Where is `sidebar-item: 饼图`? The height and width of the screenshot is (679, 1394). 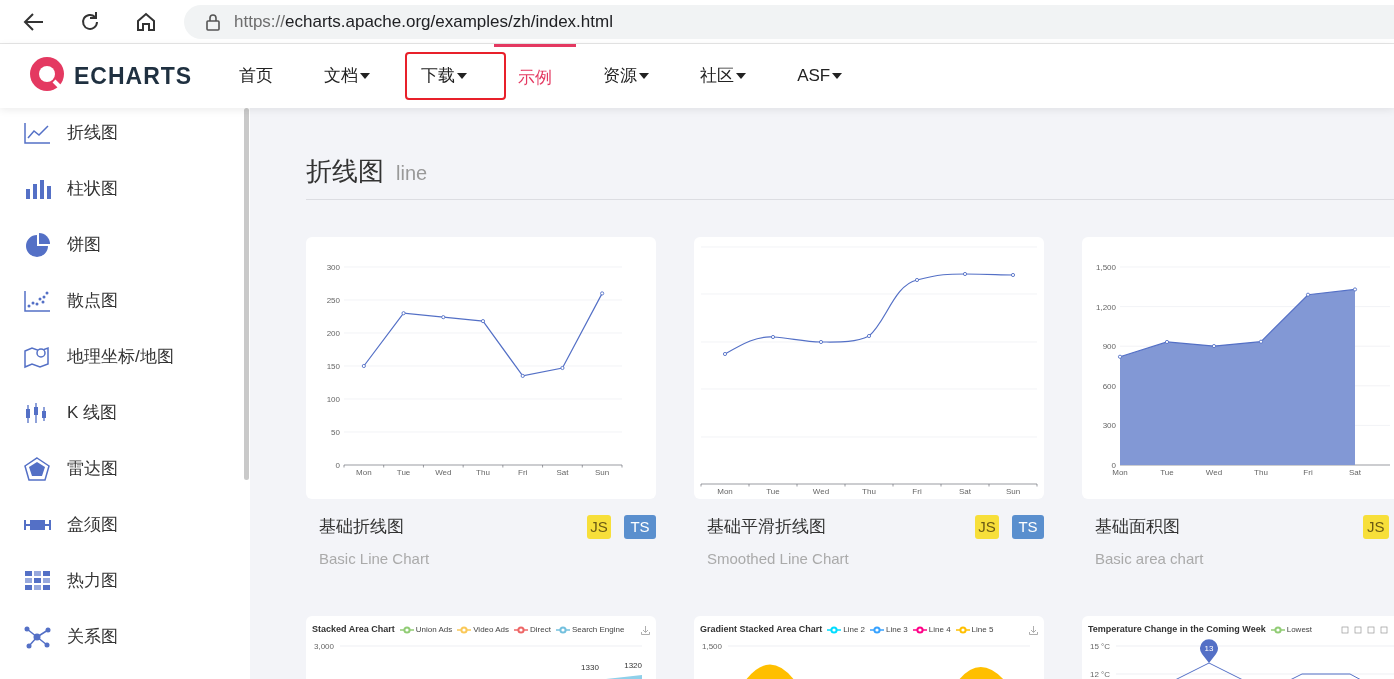
sidebar-item: 饼图 is located at coordinates (84, 245).